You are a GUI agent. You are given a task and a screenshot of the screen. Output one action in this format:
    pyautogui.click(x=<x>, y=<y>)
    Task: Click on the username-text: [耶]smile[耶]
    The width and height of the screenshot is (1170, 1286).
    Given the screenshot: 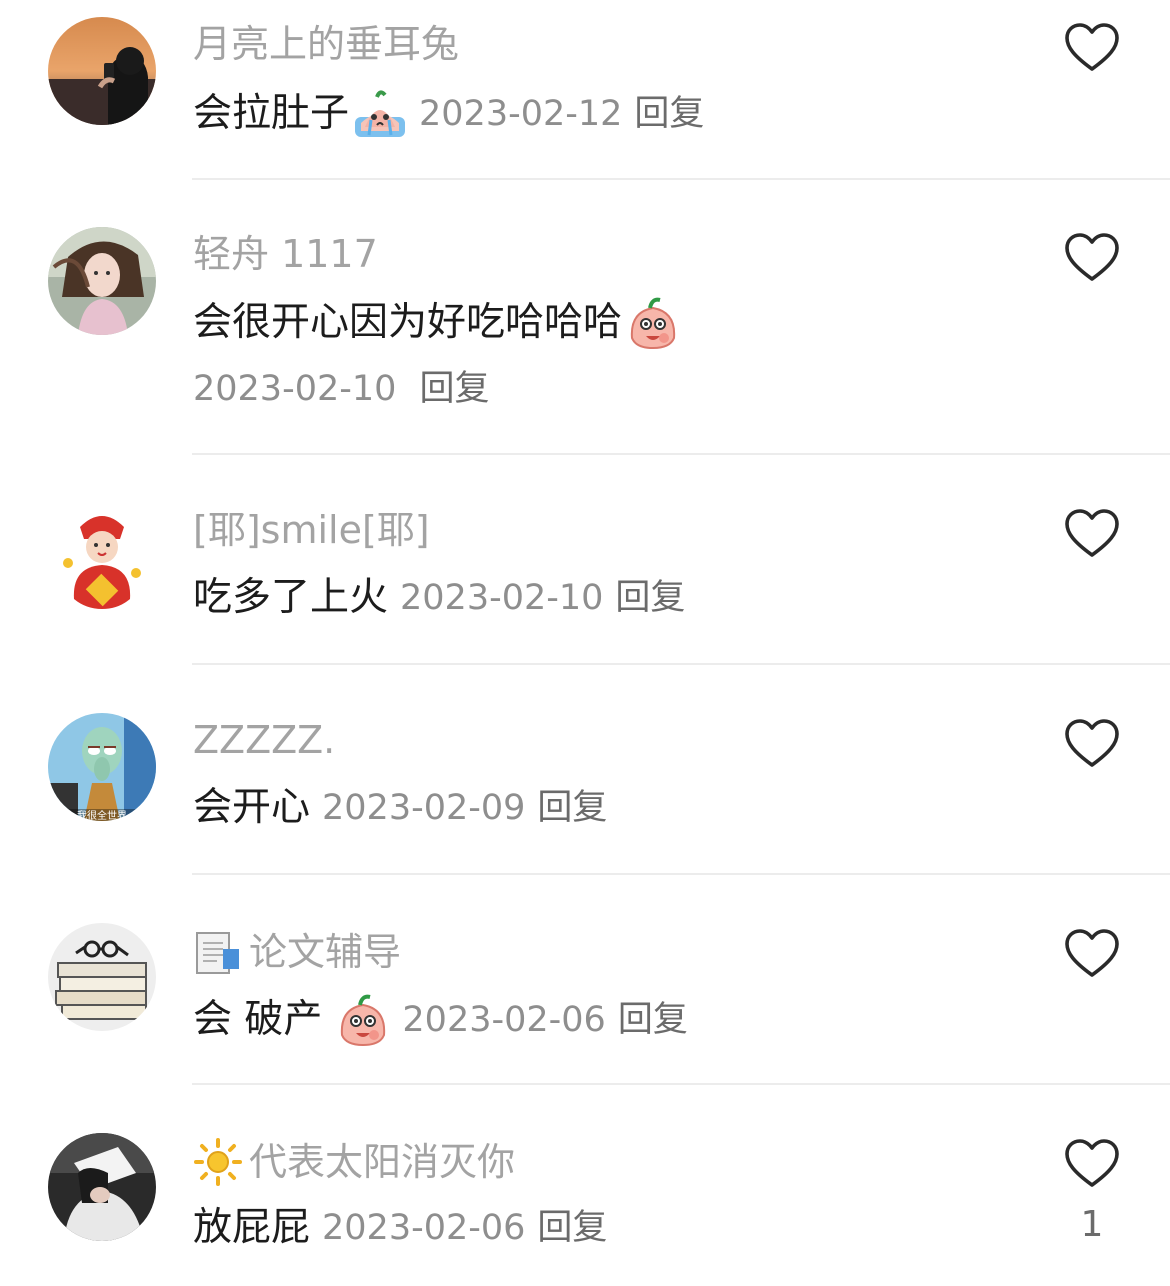 What is the action you would take?
    pyautogui.click(x=311, y=530)
    